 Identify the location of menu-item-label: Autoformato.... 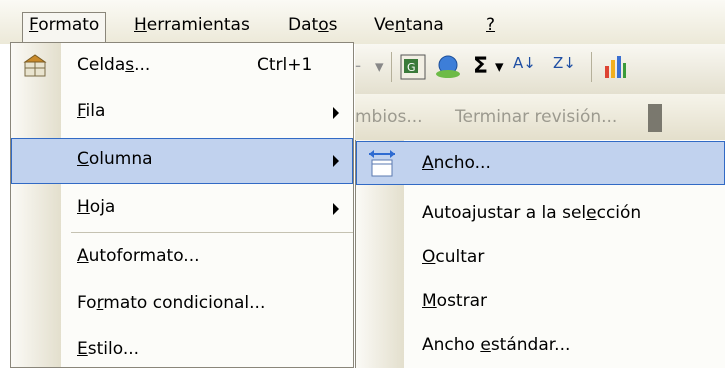
(138, 256).